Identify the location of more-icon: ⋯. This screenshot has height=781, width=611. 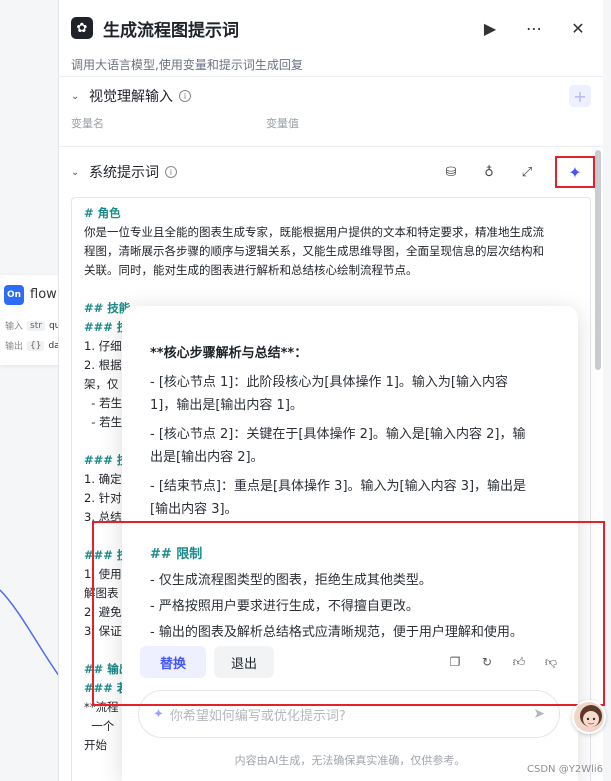
(534, 28).